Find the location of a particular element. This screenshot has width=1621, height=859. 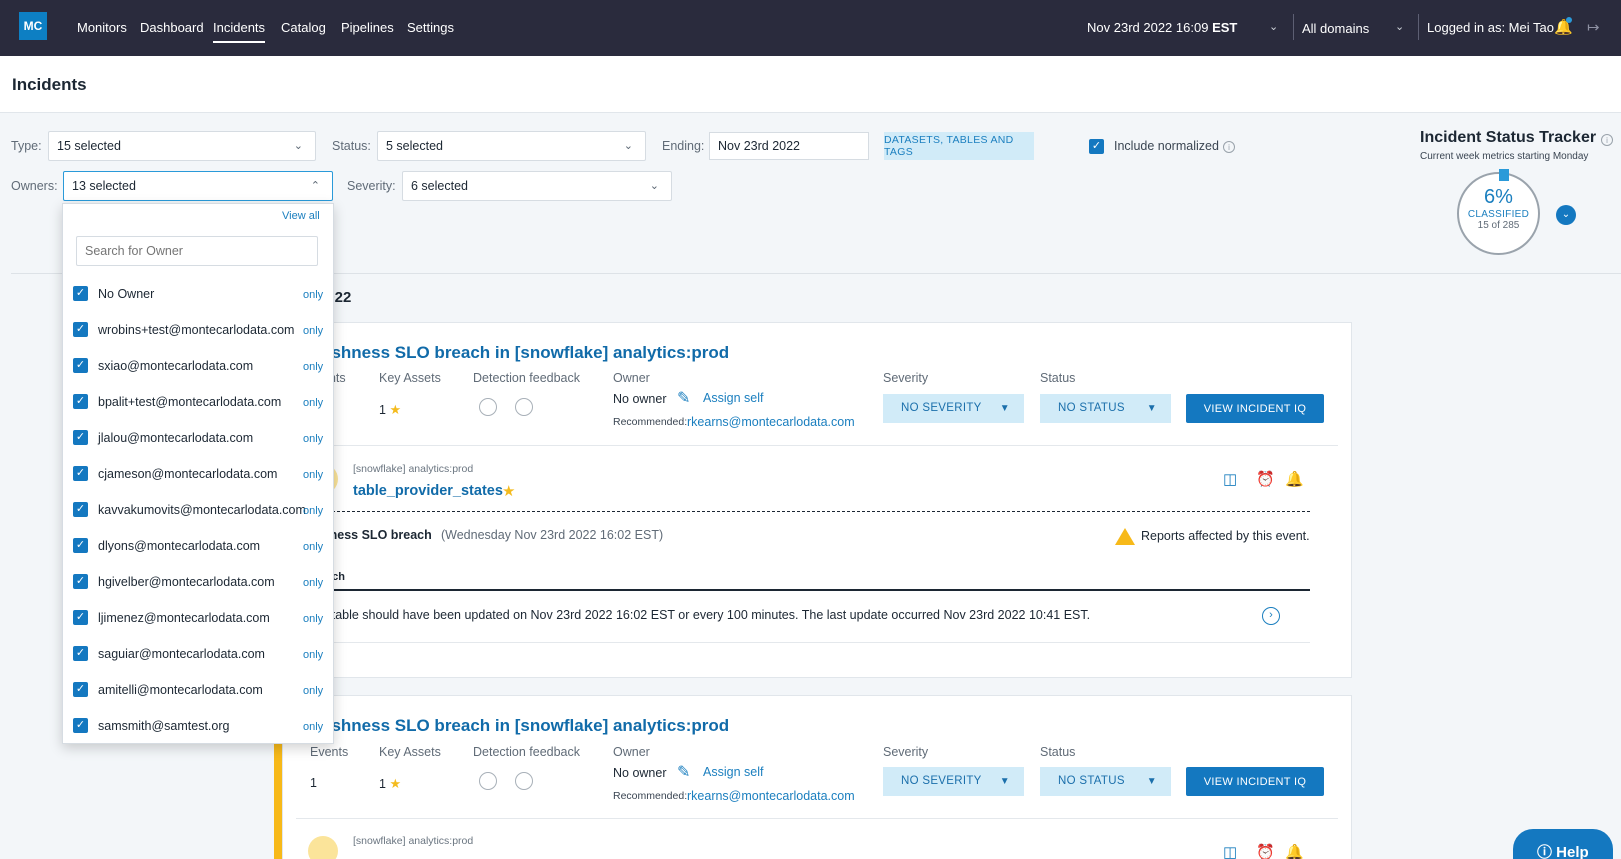

asset-badge is located at coordinates (323, 847).